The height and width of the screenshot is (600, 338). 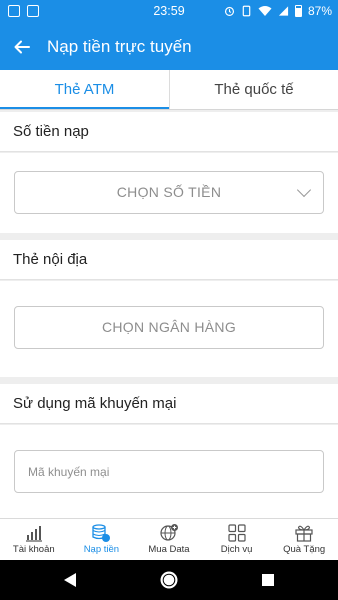 What do you see at coordinates (51, 131) in the screenshot?
I see `amount-section-title: Số tiền nạp` at bounding box center [51, 131].